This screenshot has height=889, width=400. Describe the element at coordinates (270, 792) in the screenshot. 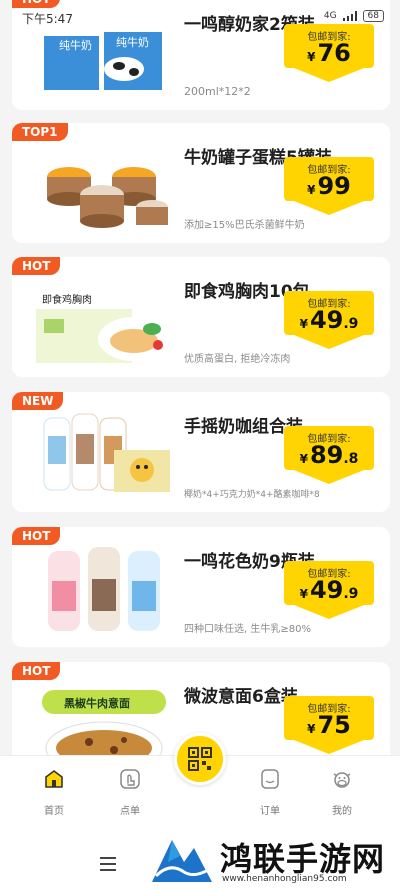

I see `tab-orders: 订单` at that location.